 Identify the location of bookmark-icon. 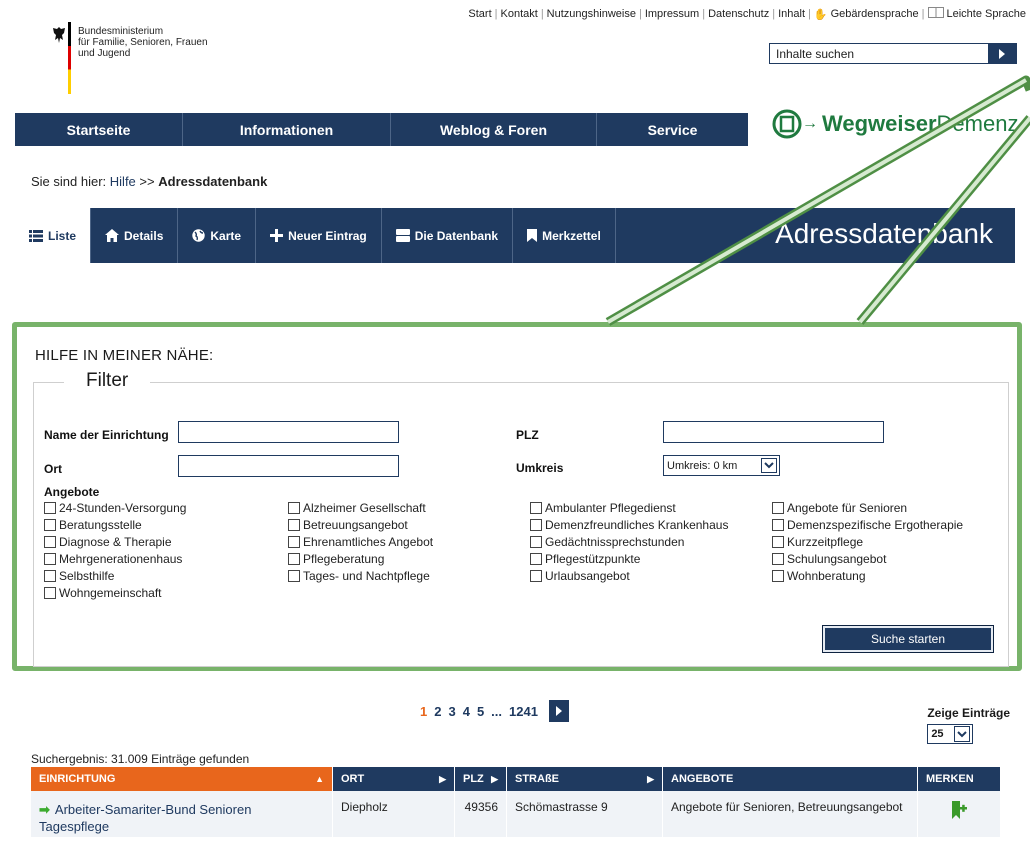
(532, 235).